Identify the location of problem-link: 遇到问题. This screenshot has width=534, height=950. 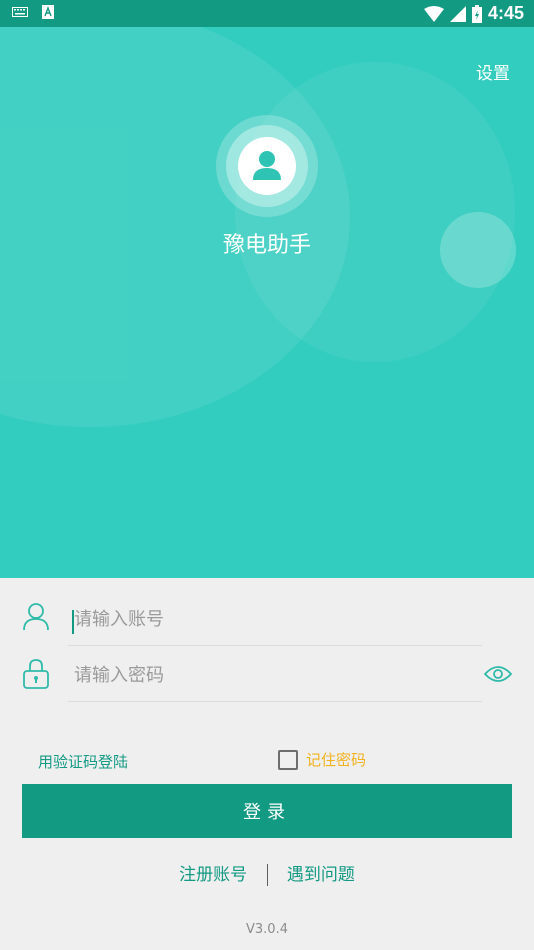
(321, 875).